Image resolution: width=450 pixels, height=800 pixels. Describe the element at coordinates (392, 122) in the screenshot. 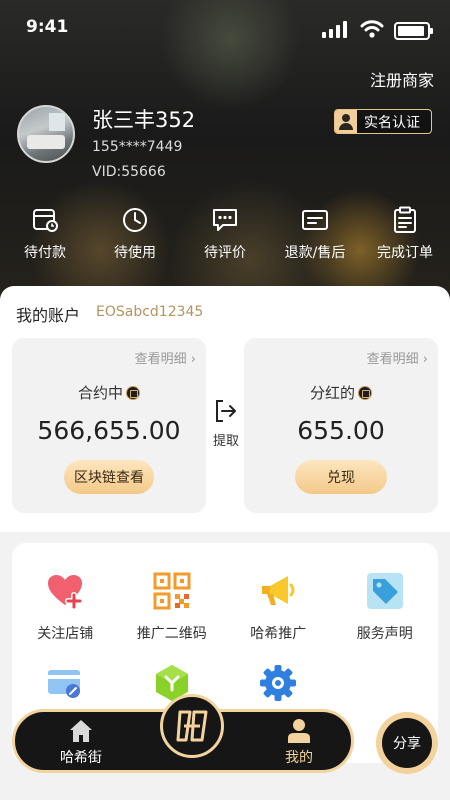

I see `verify-badge-label: 实名认证` at that location.